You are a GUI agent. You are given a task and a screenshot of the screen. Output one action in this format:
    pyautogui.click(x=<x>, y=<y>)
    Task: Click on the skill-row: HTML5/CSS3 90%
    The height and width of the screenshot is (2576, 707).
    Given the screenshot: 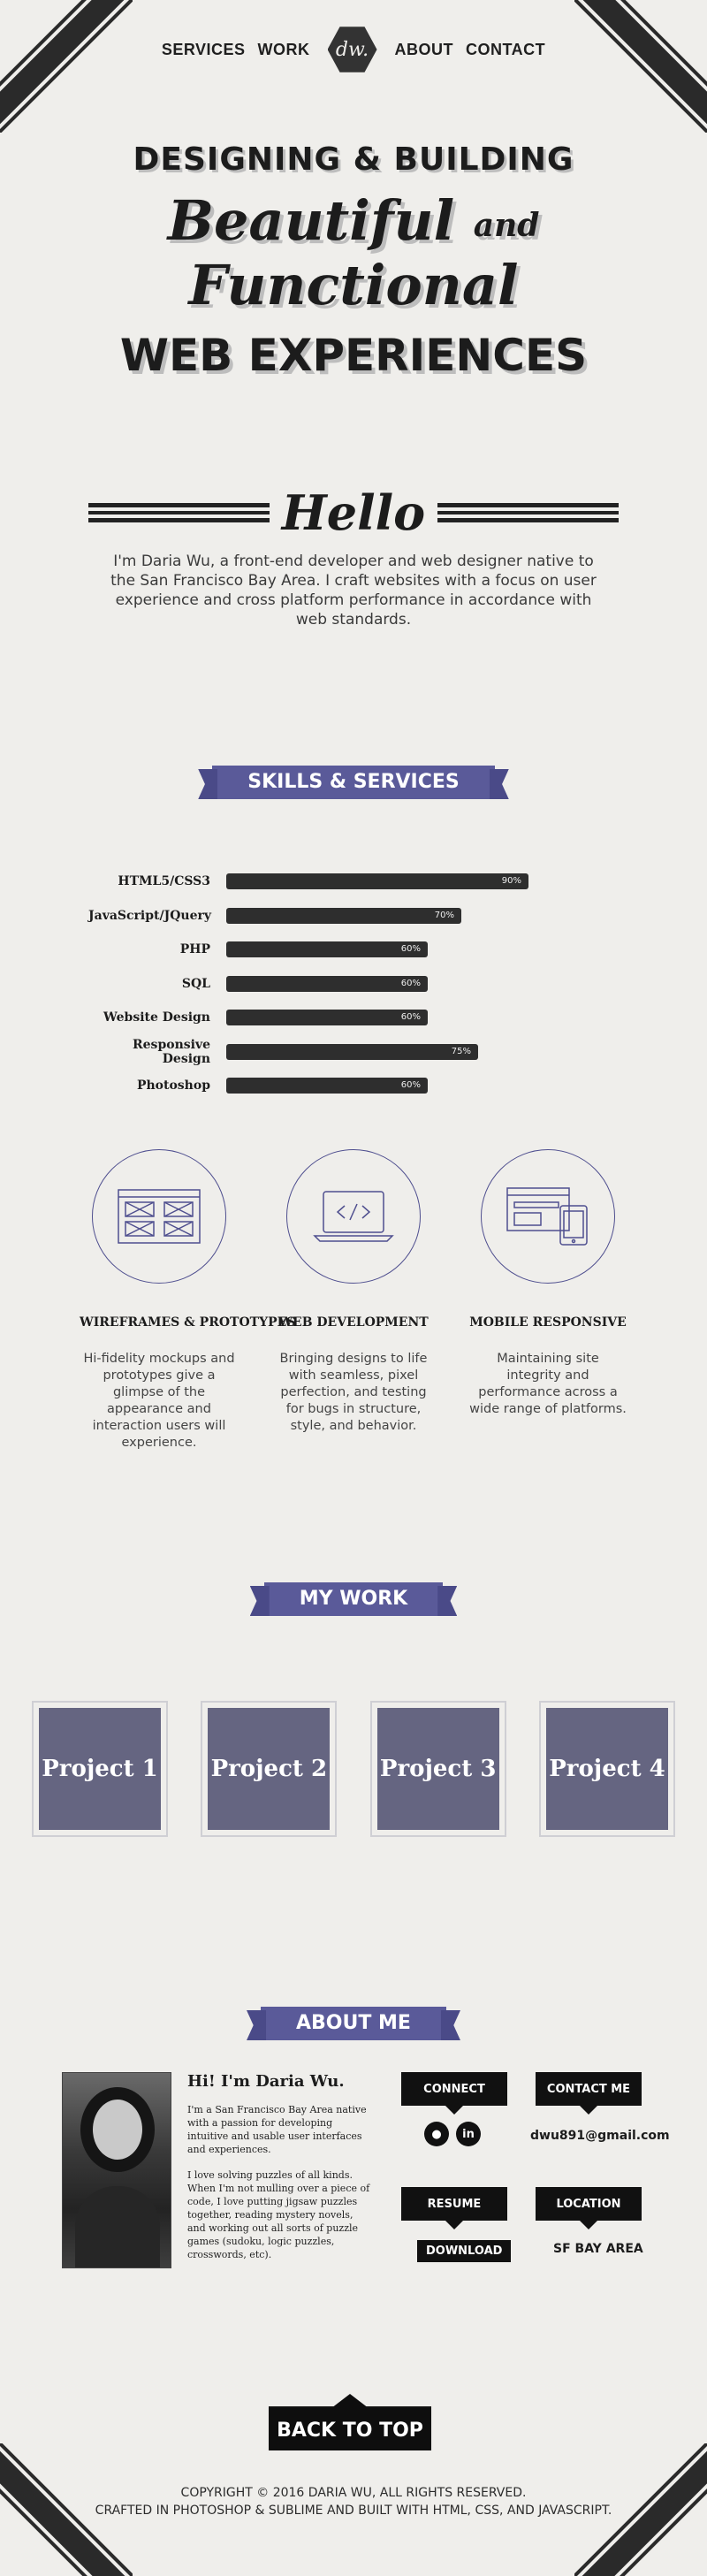 What is the action you would take?
    pyautogui.click(x=353, y=882)
    